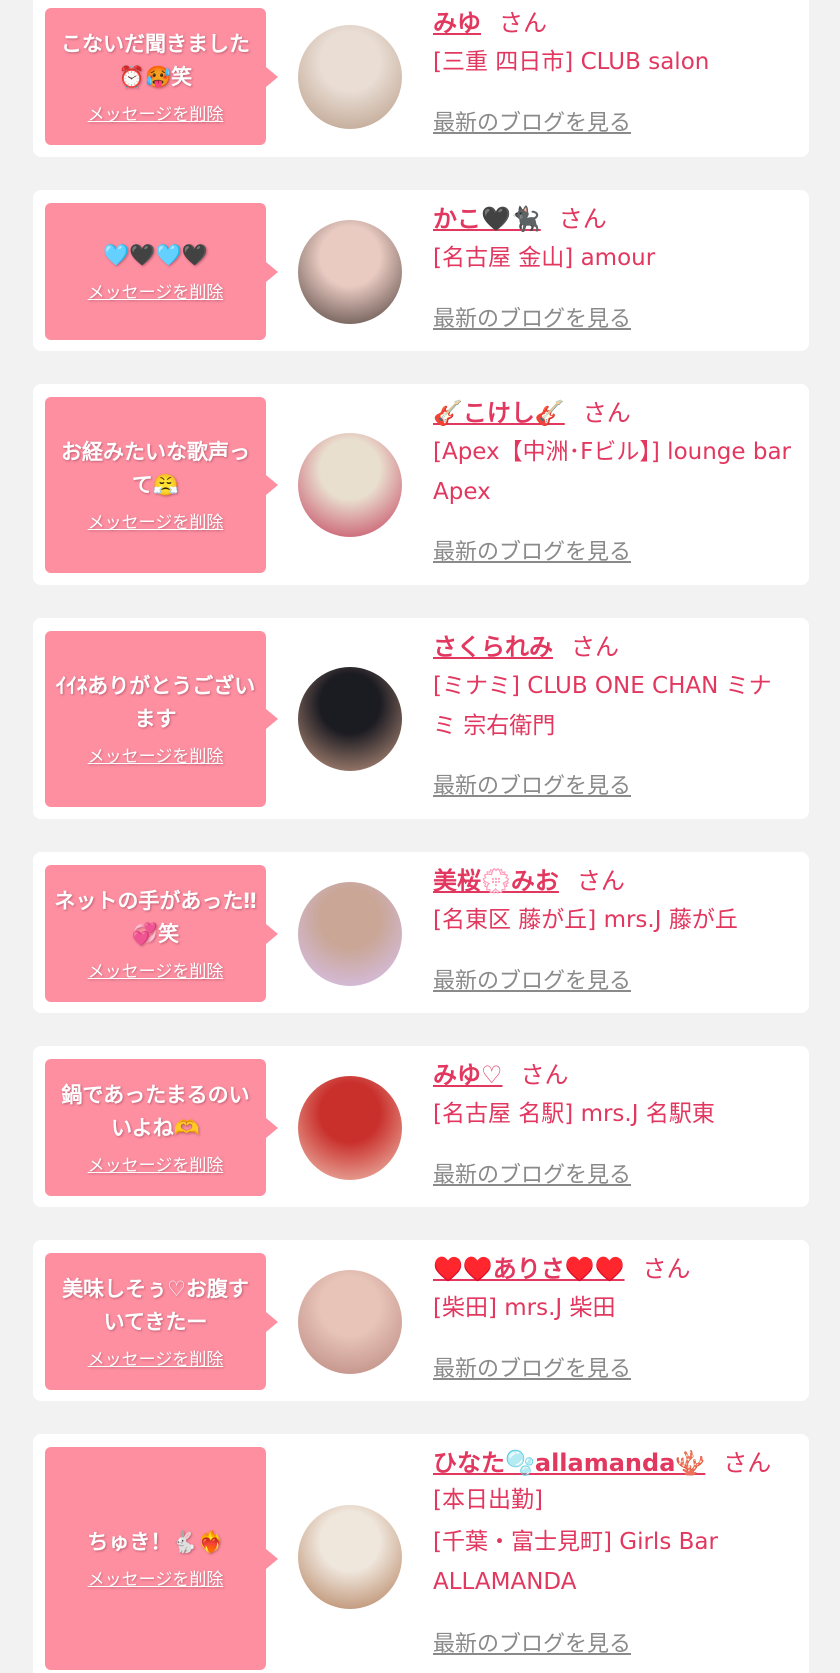 The width and height of the screenshot is (840, 1673). Describe the element at coordinates (468, 1075) in the screenshot. I see `profile-name-link: みゆ♡` at that location.